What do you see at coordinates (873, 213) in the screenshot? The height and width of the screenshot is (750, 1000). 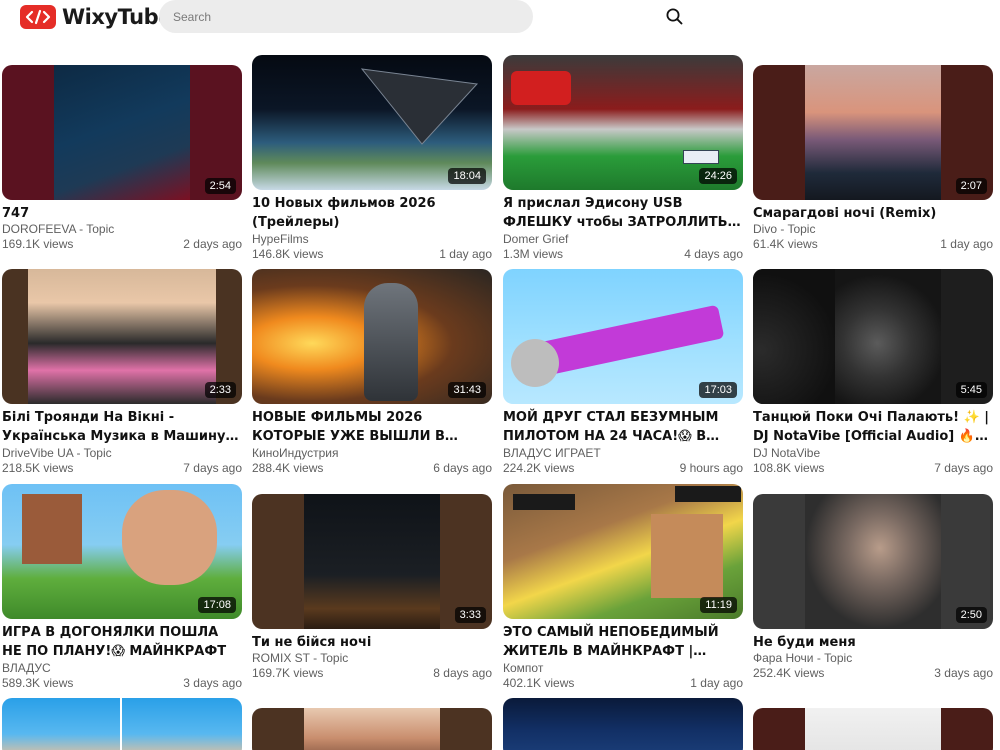 I see `video-title: Смарагдові ночі (Remix)` at bounding box center [873, 213].